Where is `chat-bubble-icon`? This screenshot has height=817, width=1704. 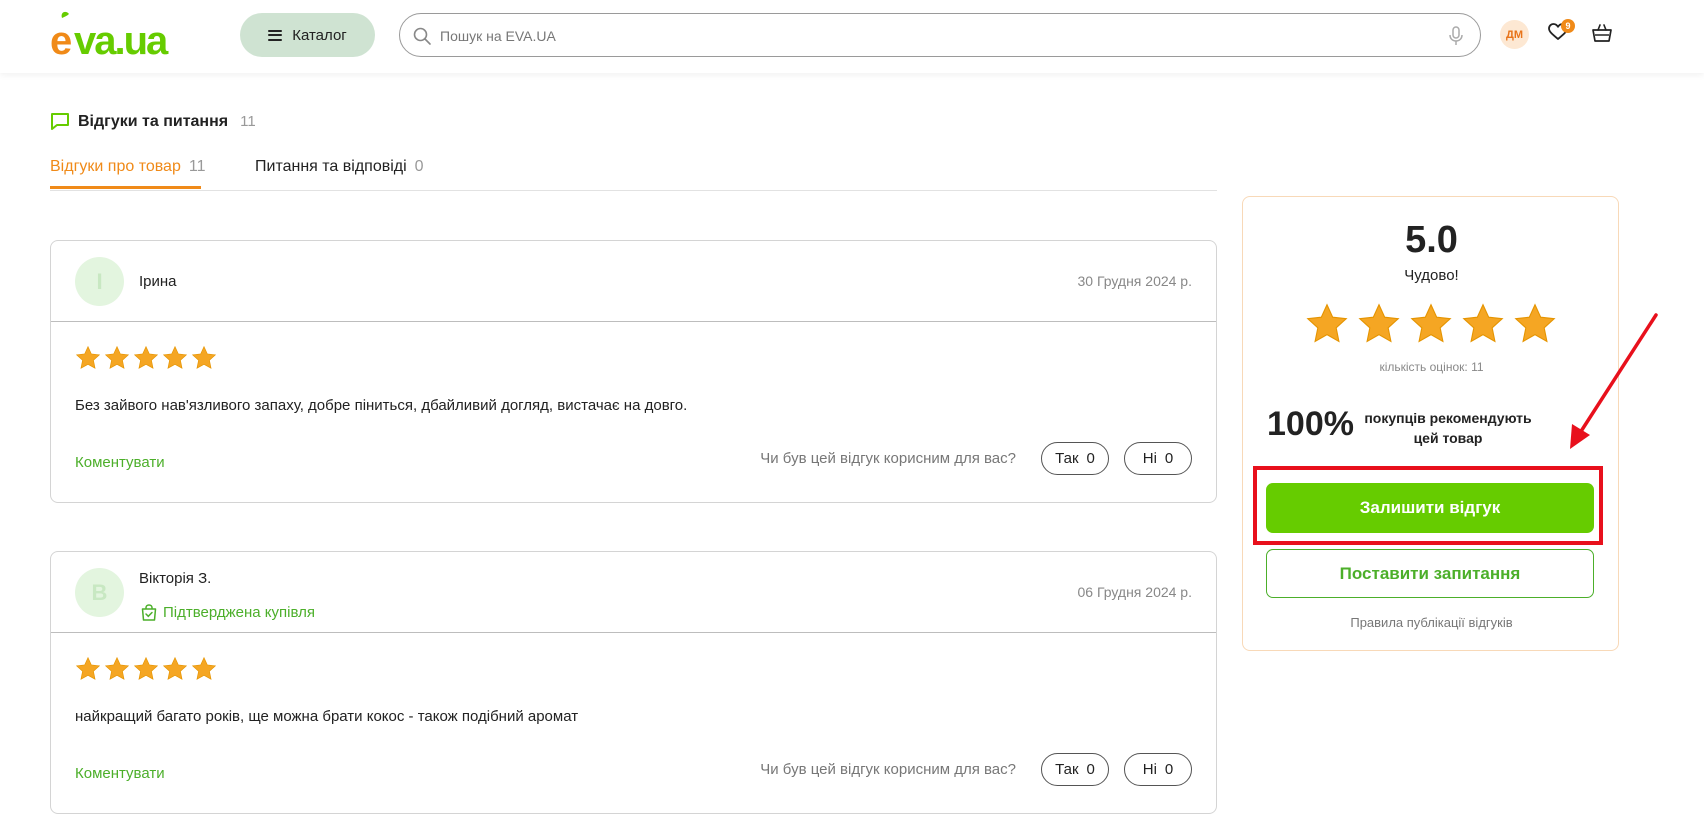 chat-bubble-icon is located at coordinates (60, 121).